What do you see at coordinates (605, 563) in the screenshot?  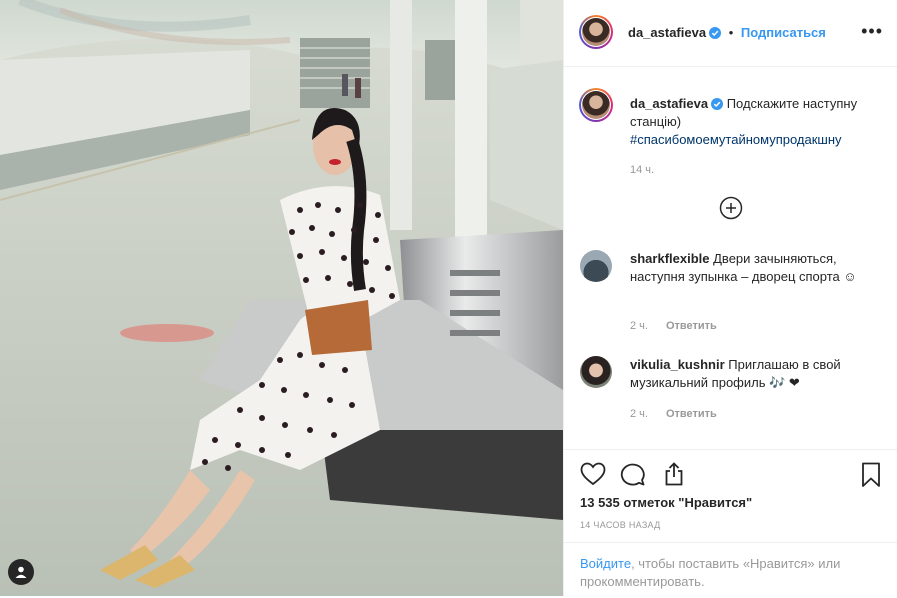 I see `login-link: Войдите` at bounding box center [605, 563].